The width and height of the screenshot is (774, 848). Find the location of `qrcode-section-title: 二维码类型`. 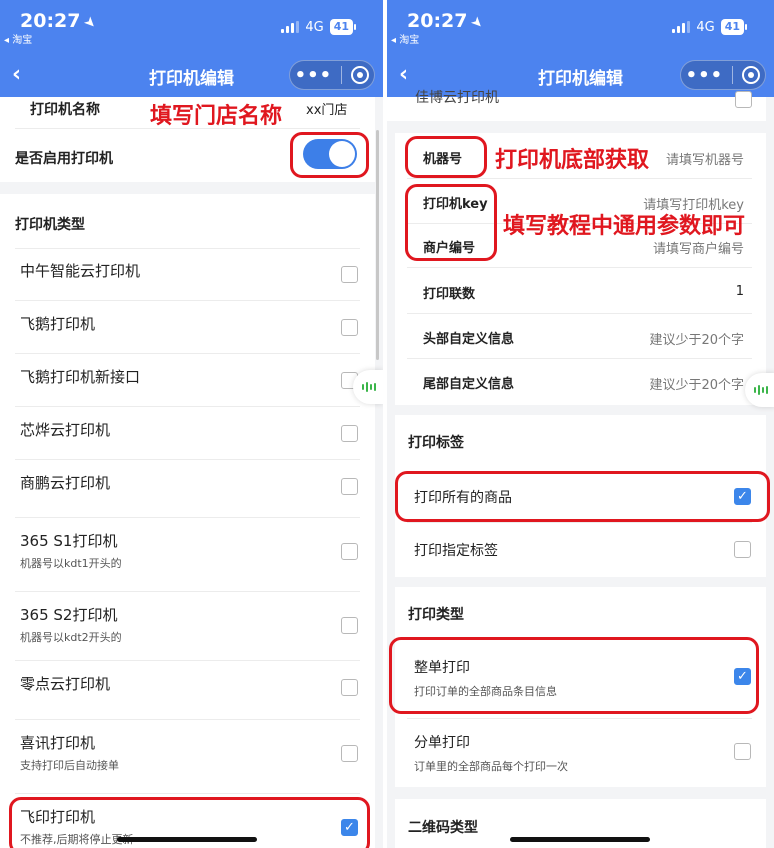

qrcode-section-title: 二维码类型 is located at coordinates (443, 828).